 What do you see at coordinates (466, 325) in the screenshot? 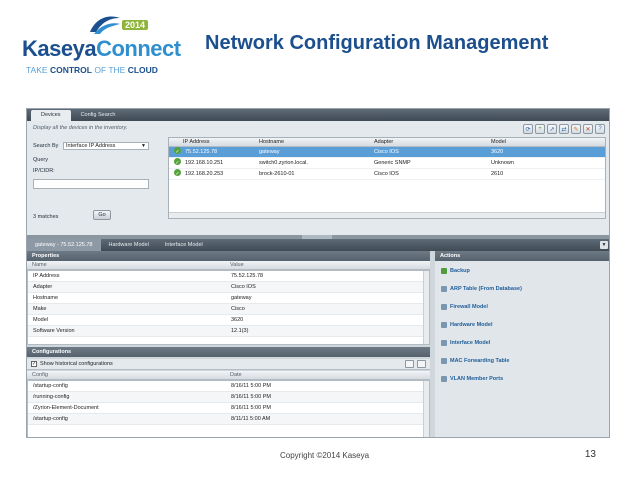
I see `action-hardware-model: Hardware Model` at bounding box center [466, 325].